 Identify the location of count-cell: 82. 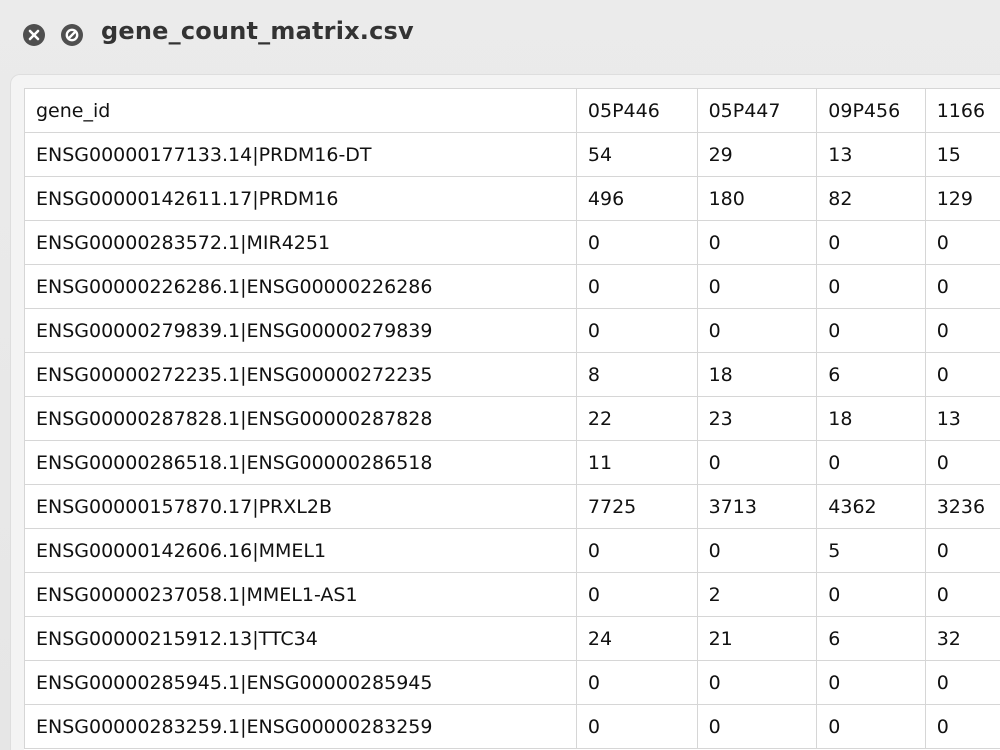
(871, 198).